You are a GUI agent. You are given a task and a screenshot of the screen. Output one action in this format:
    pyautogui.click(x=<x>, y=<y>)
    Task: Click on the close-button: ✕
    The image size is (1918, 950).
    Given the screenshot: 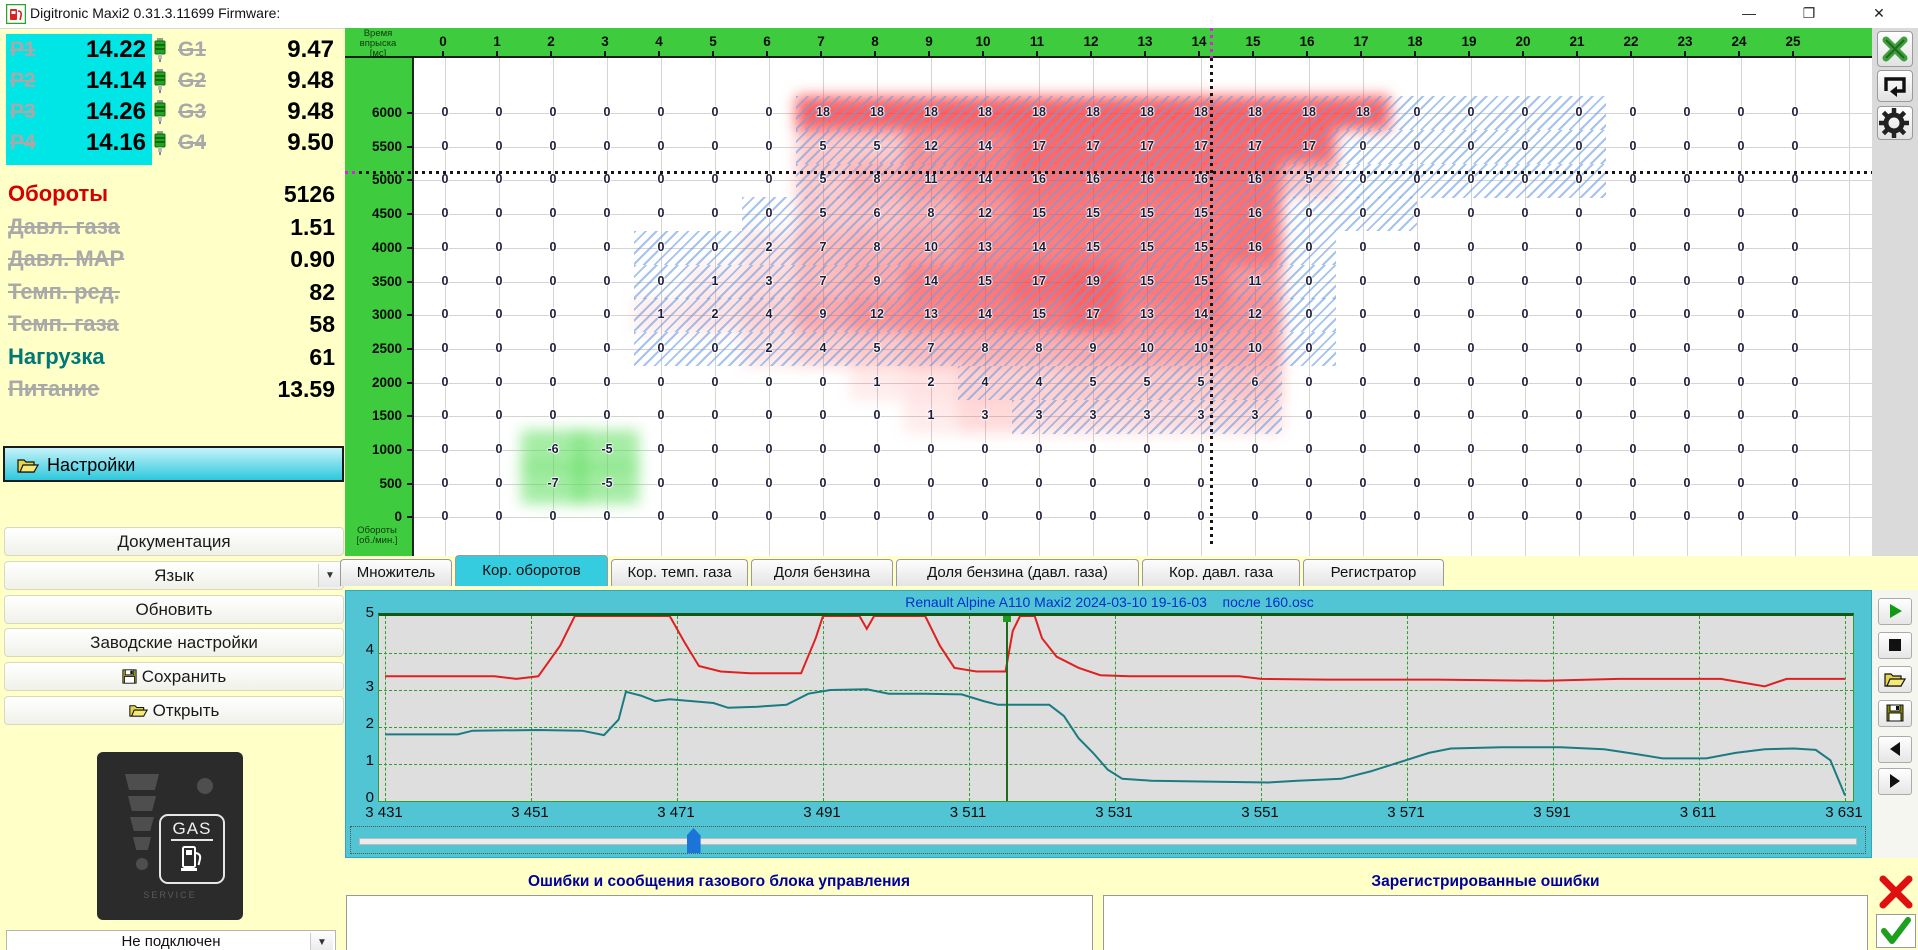 What is the action you would take?
    pyautogui.click(x=1879, y=13)
    